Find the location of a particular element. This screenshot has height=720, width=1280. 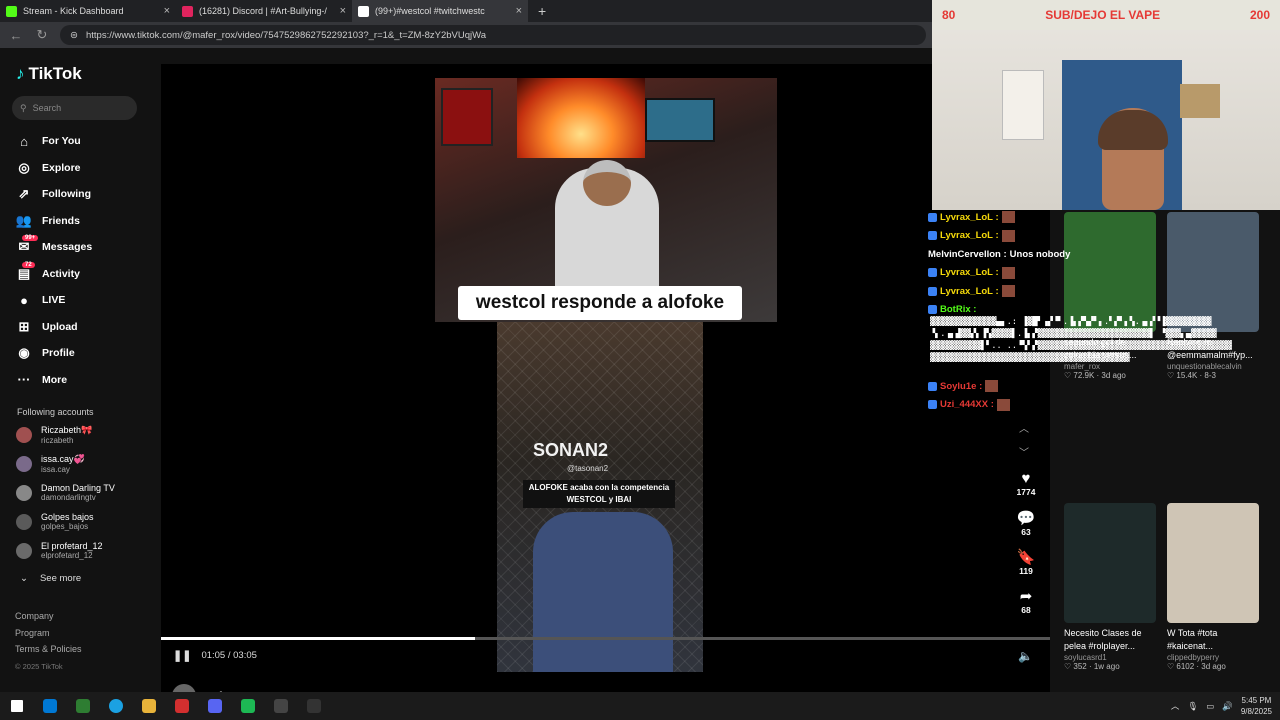

following-account: issa.cay💞 issa.cay is located at coordinates (65, 463).